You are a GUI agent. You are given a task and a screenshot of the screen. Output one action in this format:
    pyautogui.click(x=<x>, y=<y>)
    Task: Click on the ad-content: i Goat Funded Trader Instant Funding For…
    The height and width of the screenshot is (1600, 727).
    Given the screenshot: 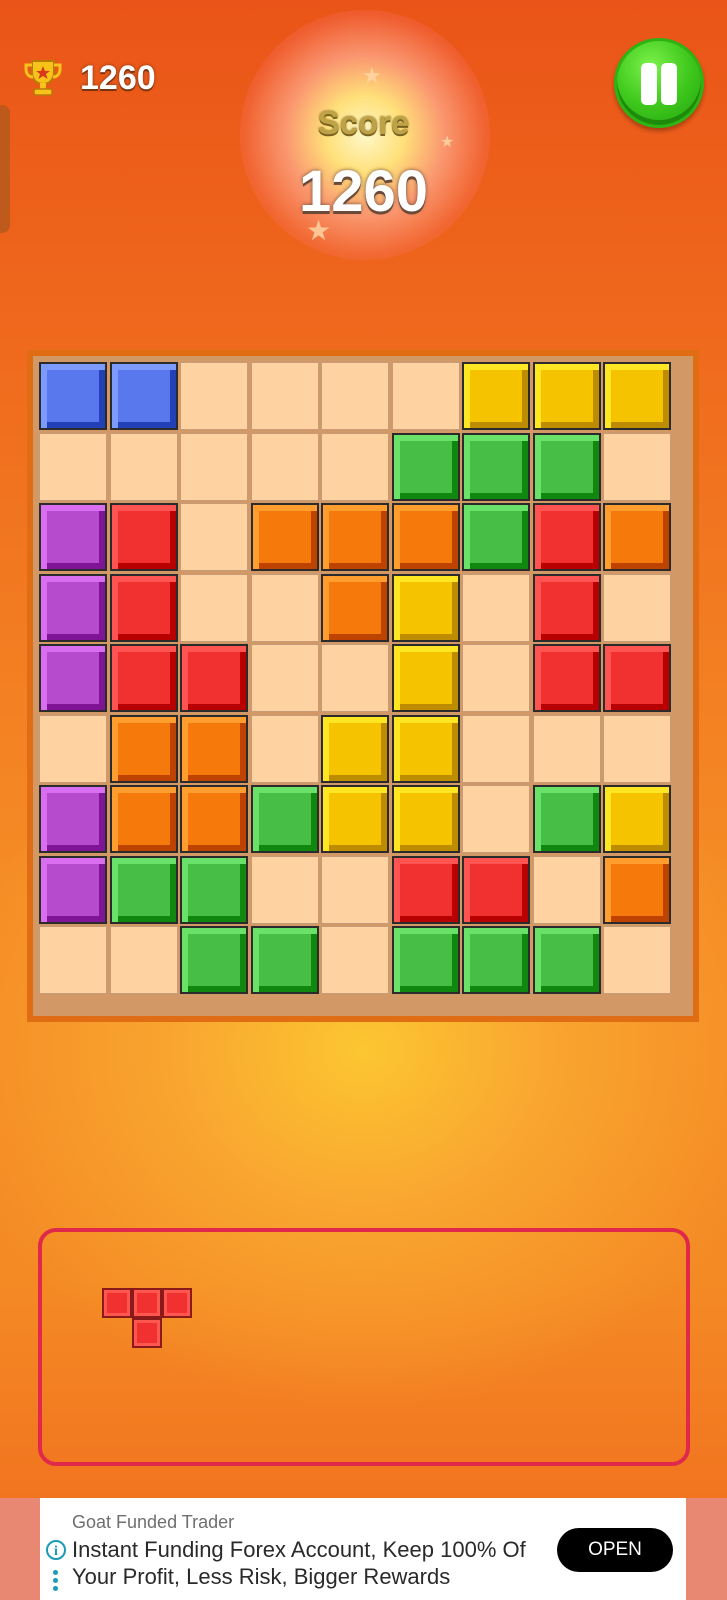 What is the action you would take?
    pyautogui.click(x=363, y=1549)
    